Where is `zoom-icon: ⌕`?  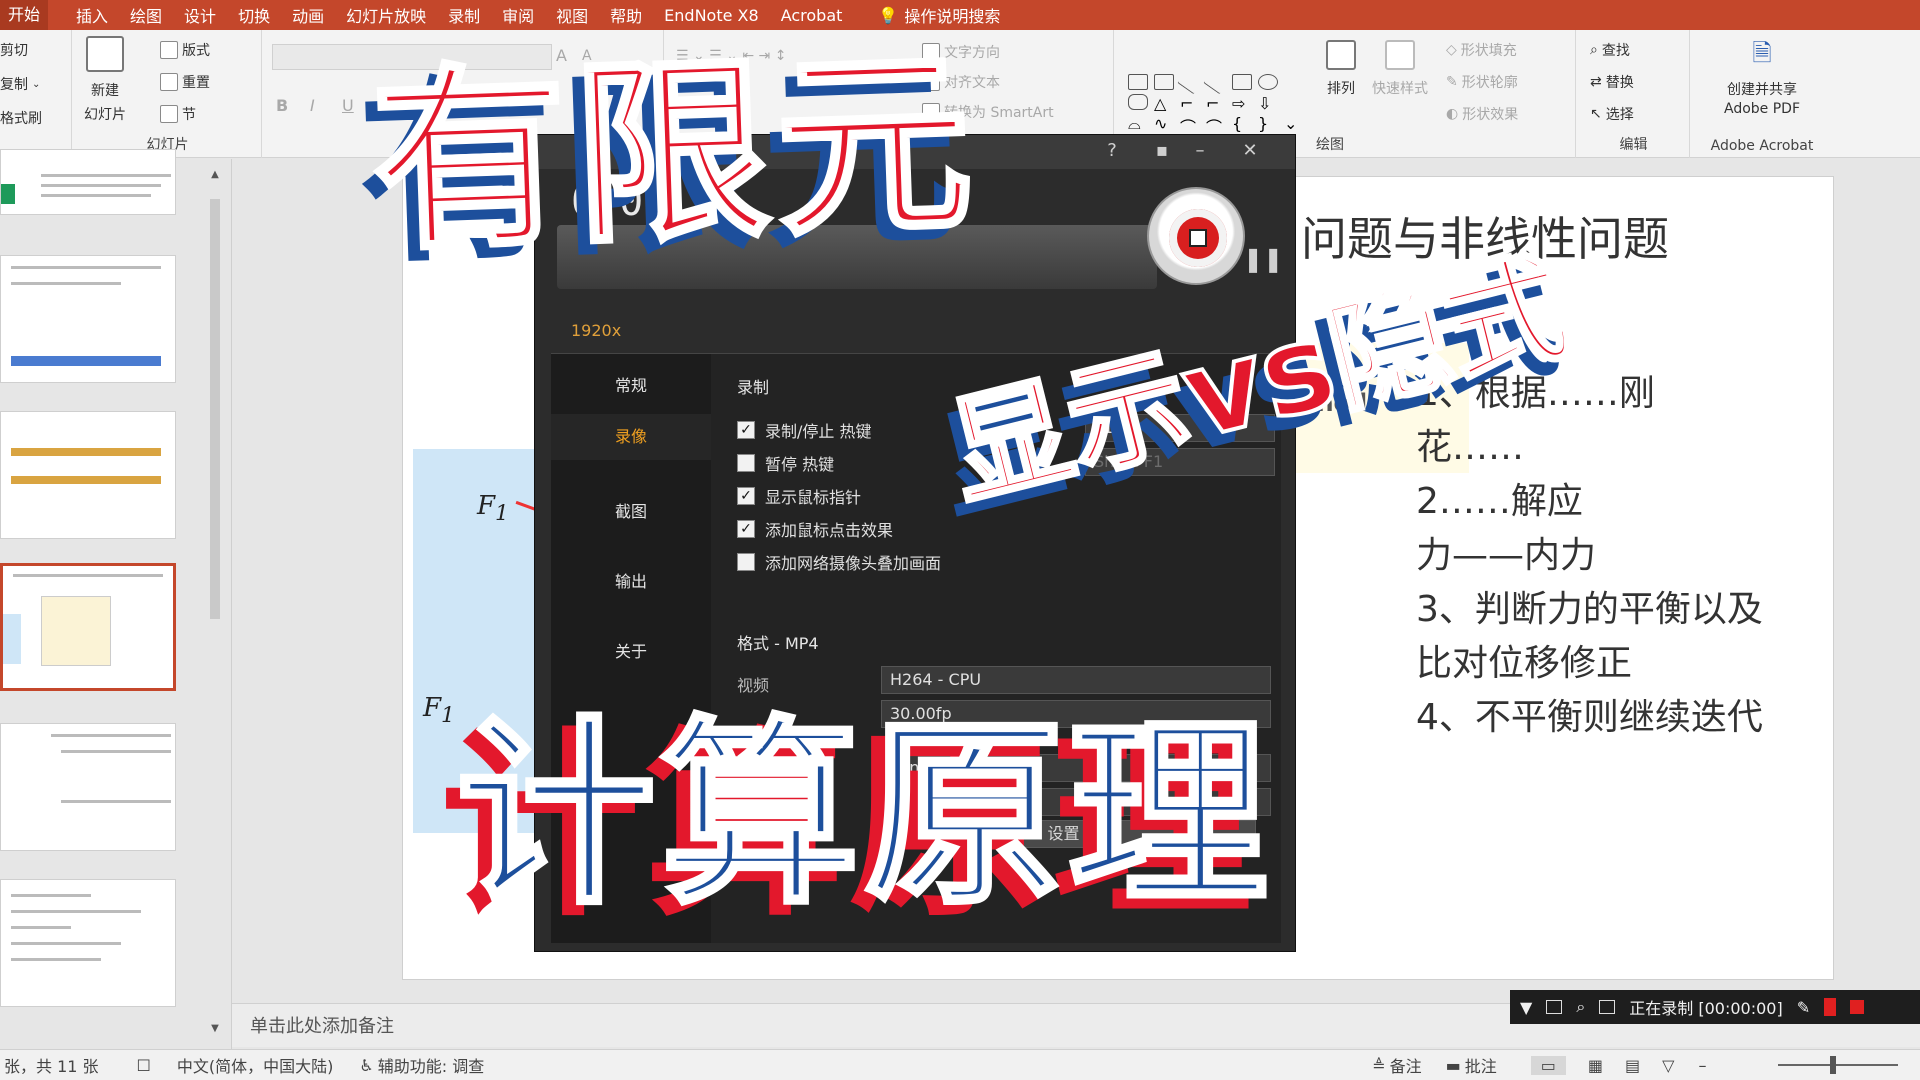 zoom-icon: ⌕ is located at coordinates (1580, 1007).